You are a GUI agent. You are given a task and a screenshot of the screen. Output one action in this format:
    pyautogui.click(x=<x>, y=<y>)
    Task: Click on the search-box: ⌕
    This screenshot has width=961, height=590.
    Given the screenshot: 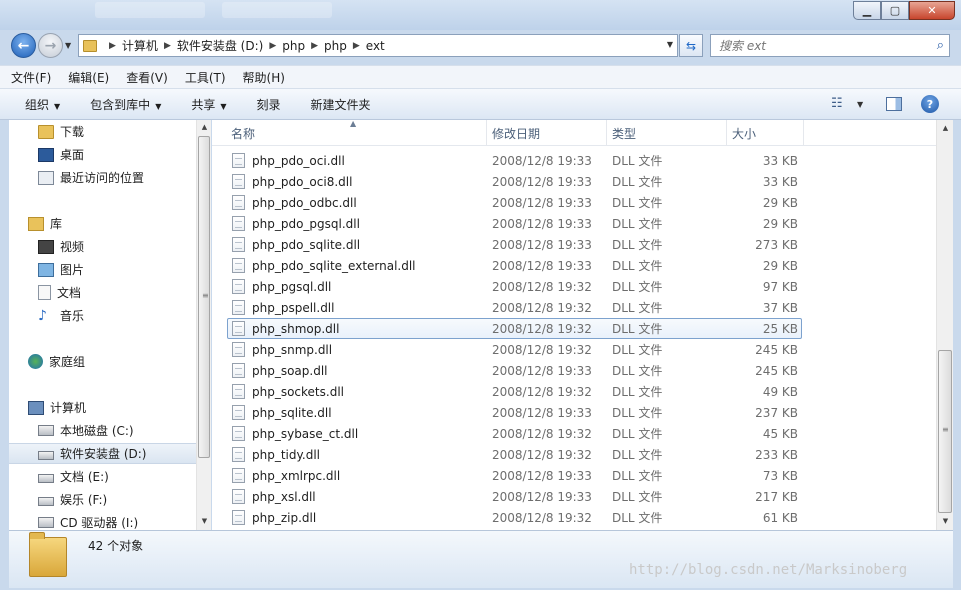 What is the action you would take?
    pyautogui.click(x=830, y=45)
    